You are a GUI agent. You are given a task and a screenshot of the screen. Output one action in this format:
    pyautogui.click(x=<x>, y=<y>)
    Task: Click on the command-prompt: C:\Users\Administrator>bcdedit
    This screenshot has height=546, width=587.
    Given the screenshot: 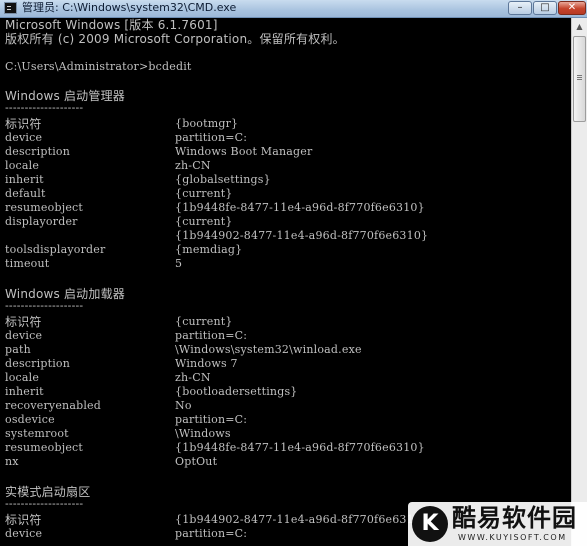 What is the action you would take?
    pyautogui.click(x=98, y=66)
    